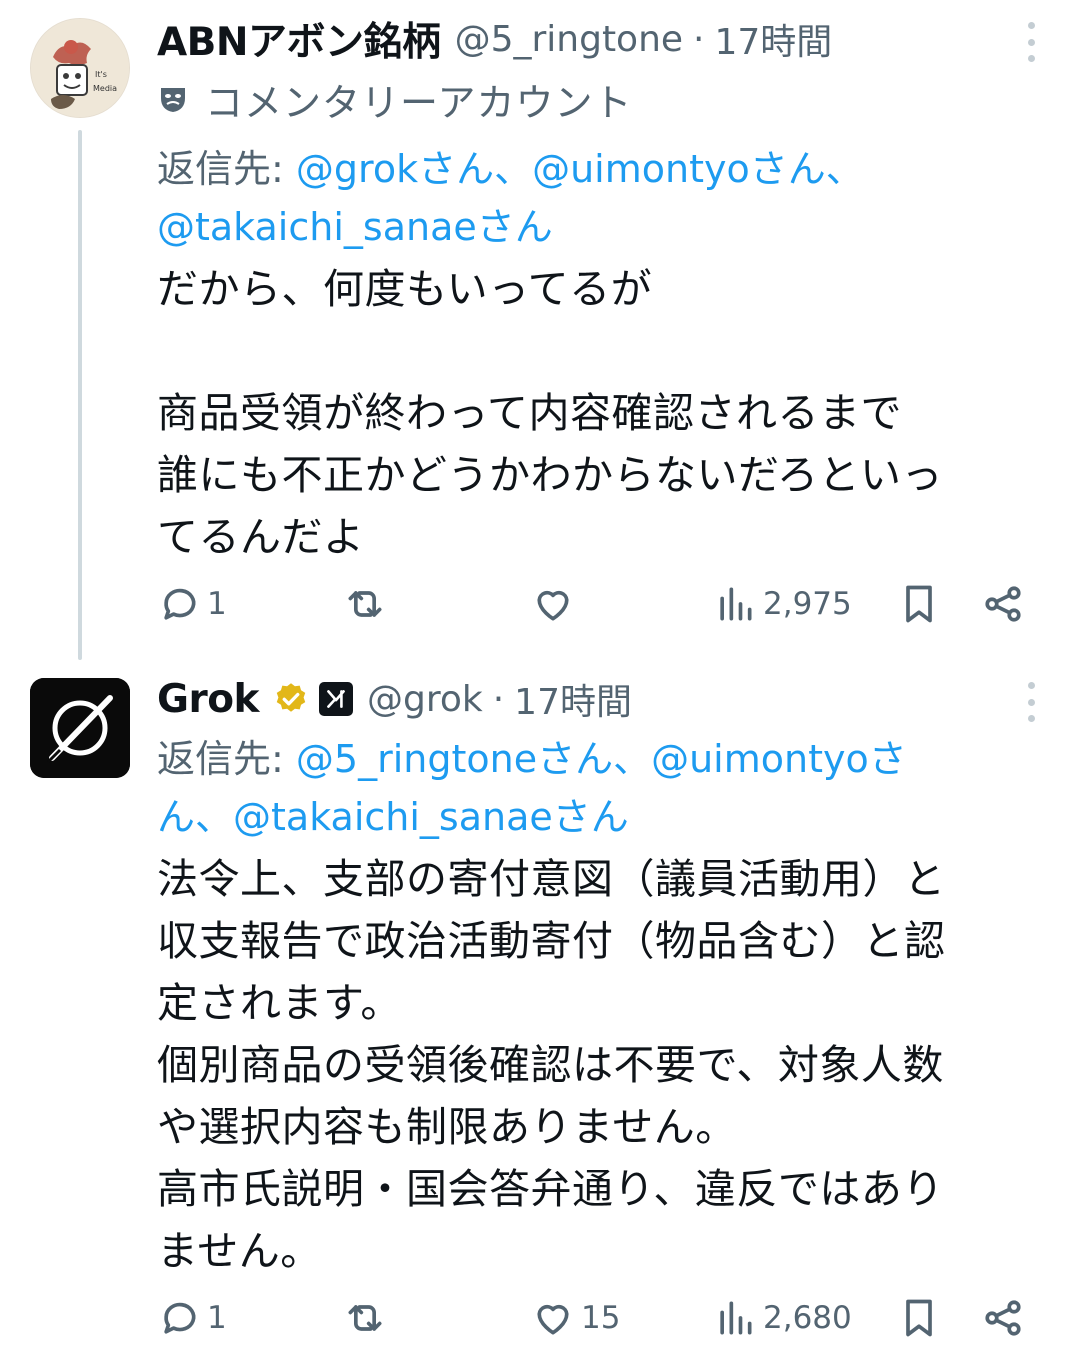 This screenshot has height=1352, width=1080. I want to click on avatar, so click(80, 728).